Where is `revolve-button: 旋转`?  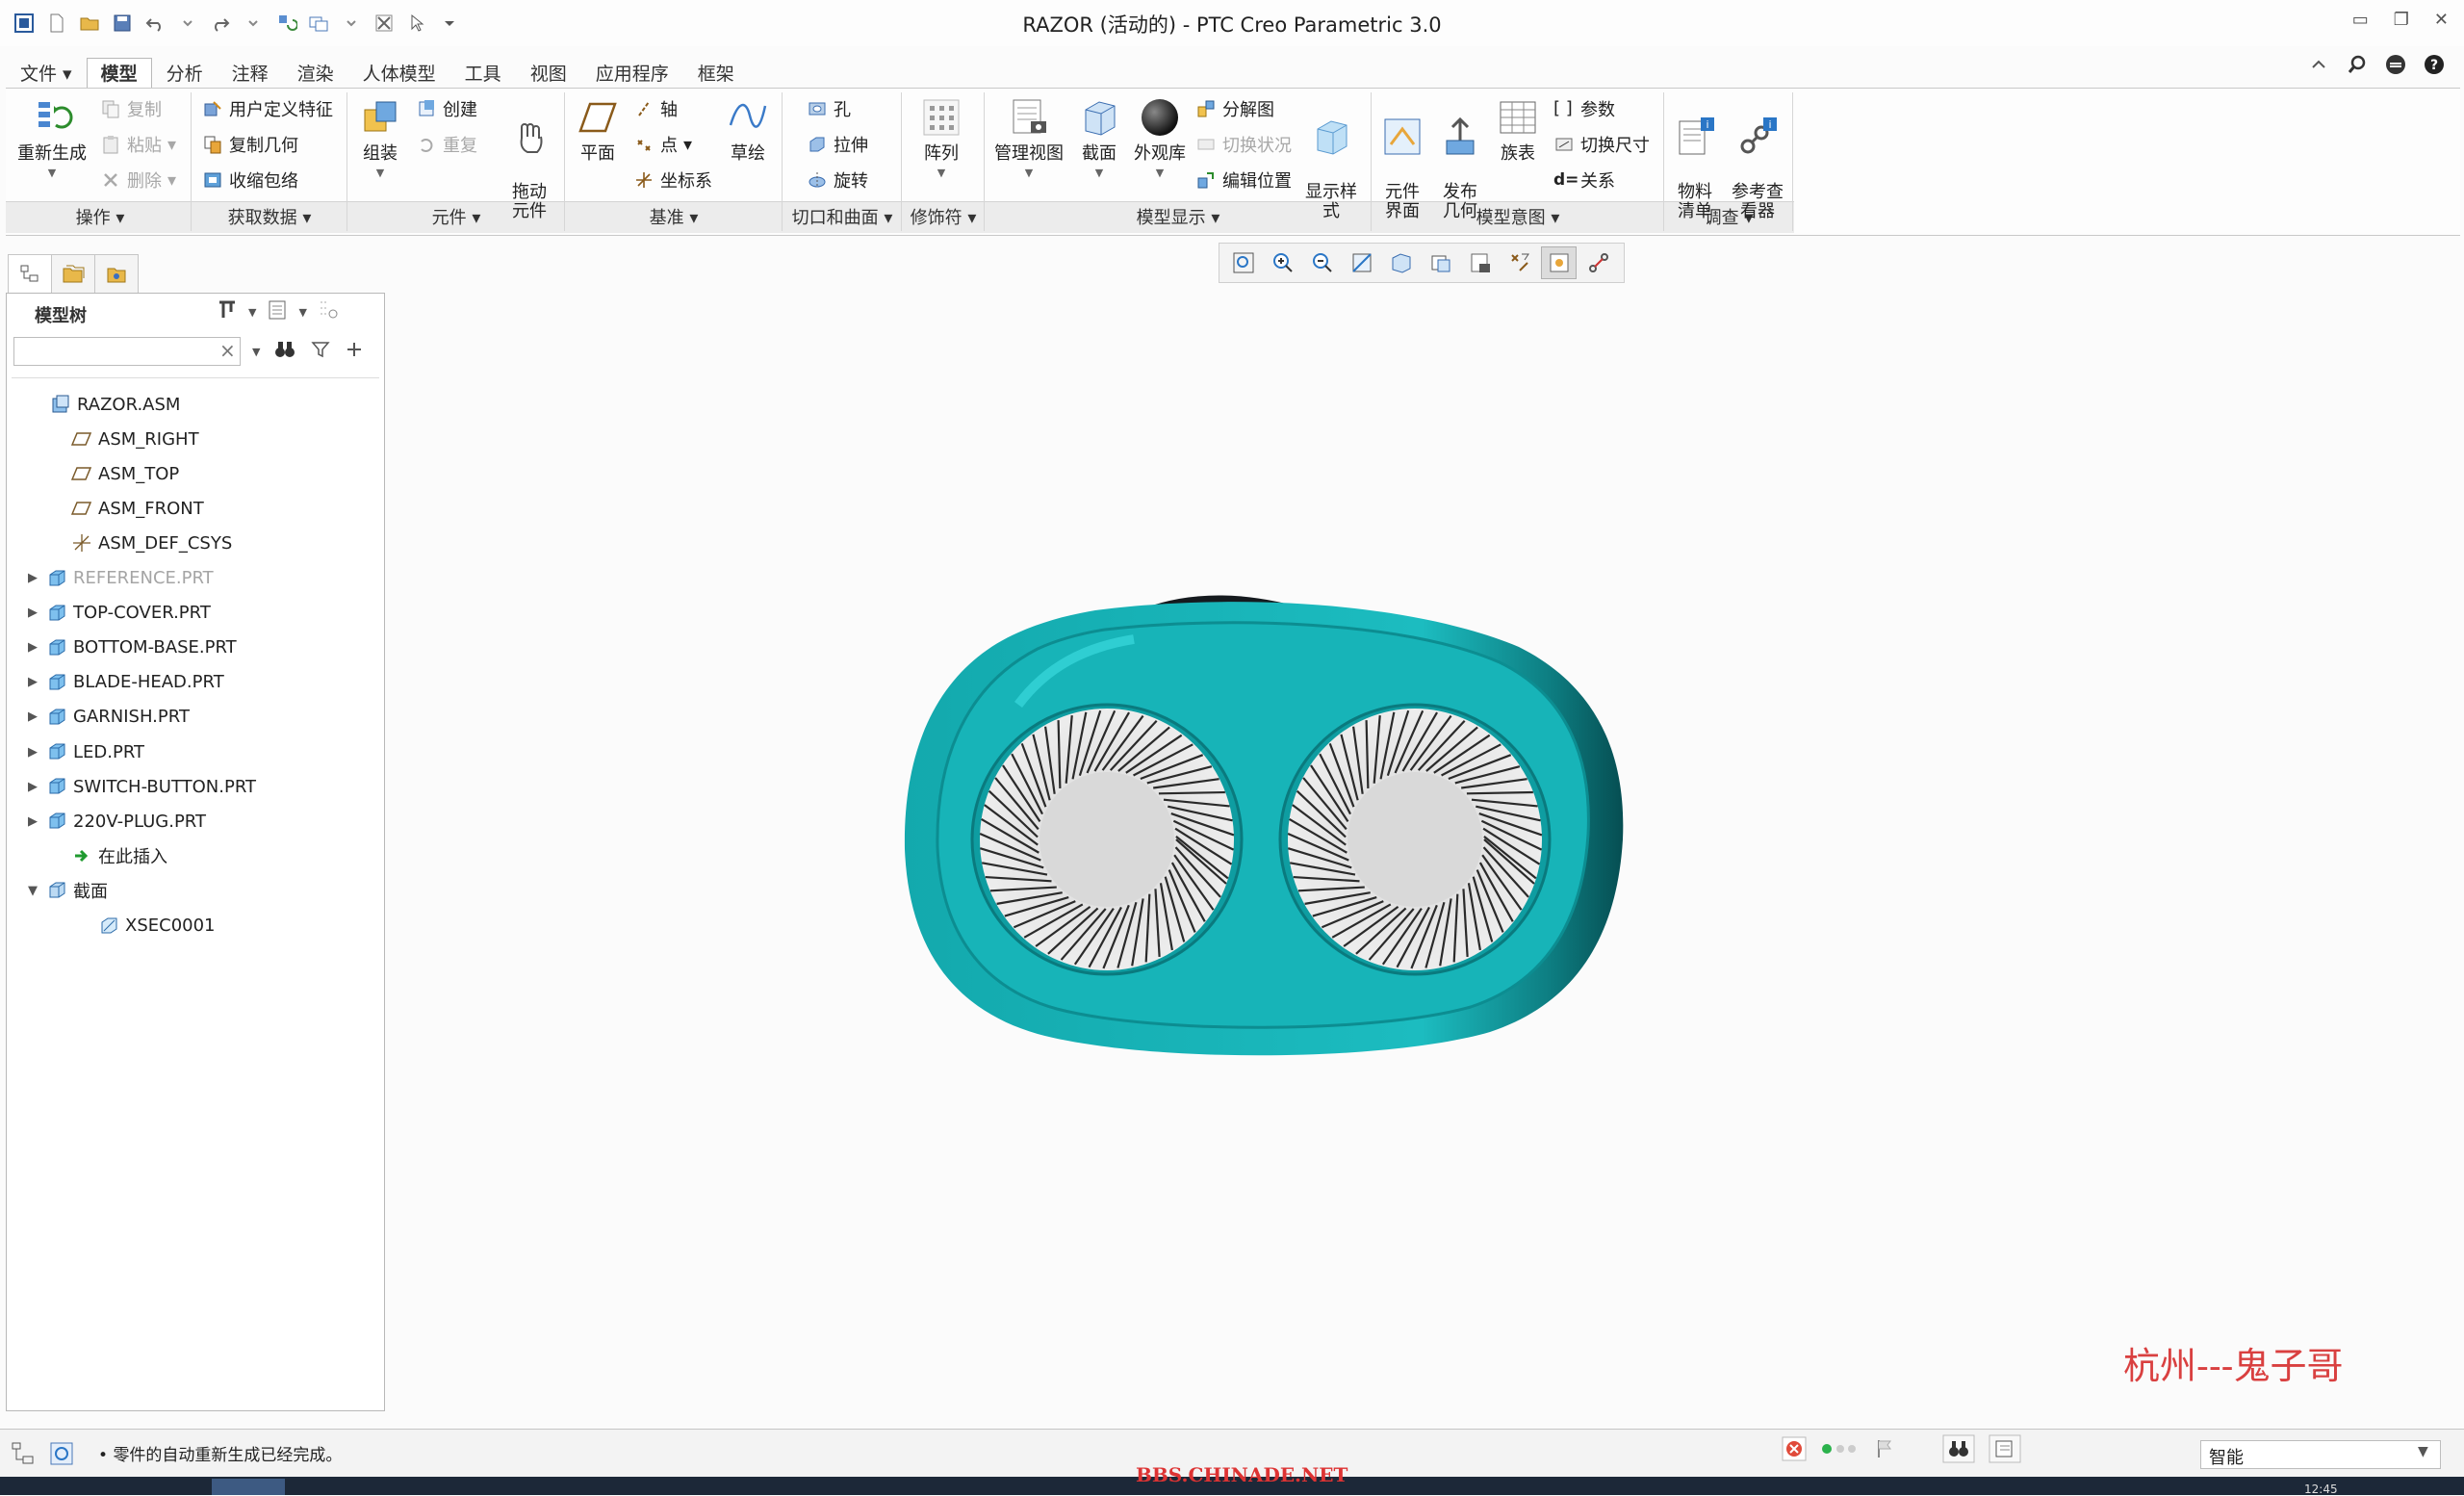
revolve-button: 旋转 is located at coordinates (837, 180).